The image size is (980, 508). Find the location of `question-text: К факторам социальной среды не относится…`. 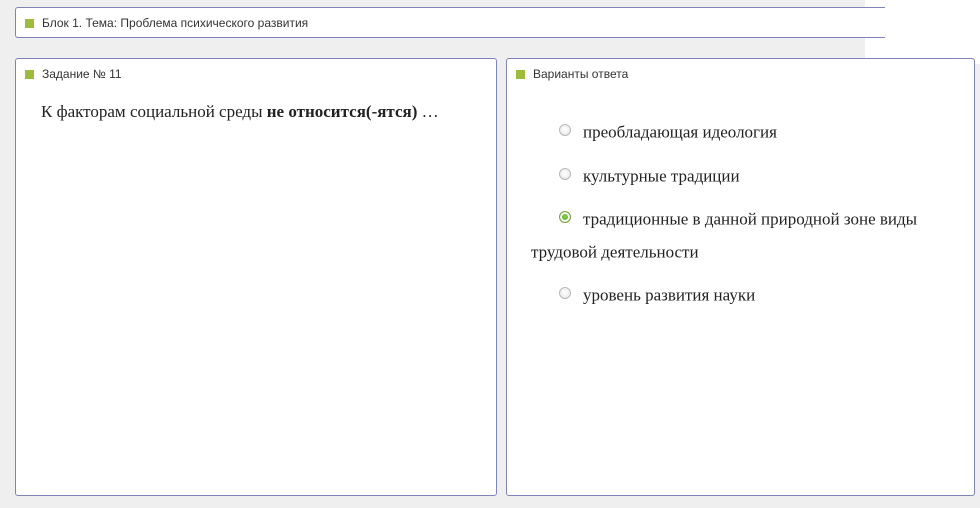

question-text: К факторам социальной среды не относится… is located at coordinates (261, 112).